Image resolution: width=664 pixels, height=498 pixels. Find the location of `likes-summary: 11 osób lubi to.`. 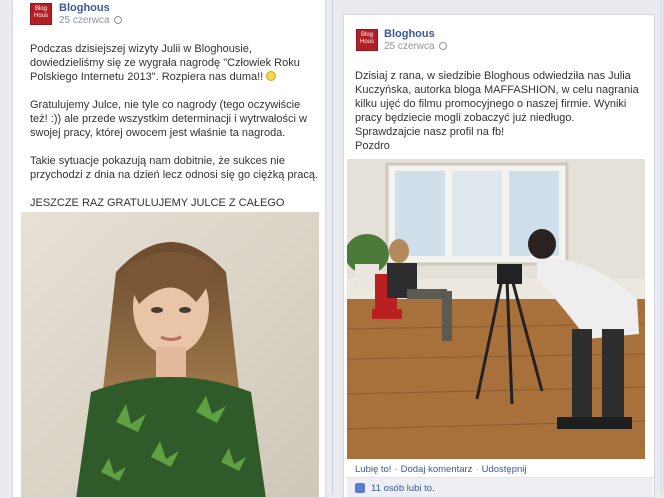

likes-summary: 11 osób lubi to. is located at coordinates (500, 487).